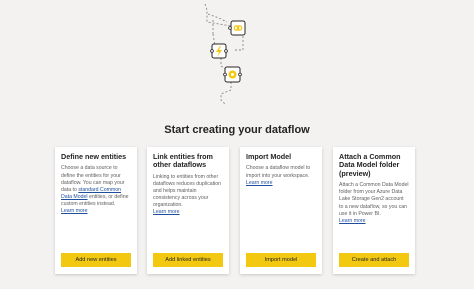 Image resolution: width=474 pixels, height=289 pixels. Describe the element at coordinates (96, 260) in the screenshot. I see `add-new-entities-button: Add new entities` at that location.